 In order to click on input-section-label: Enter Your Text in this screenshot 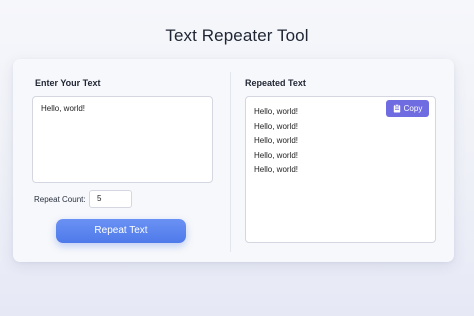, I will do `click(68, 83)`.